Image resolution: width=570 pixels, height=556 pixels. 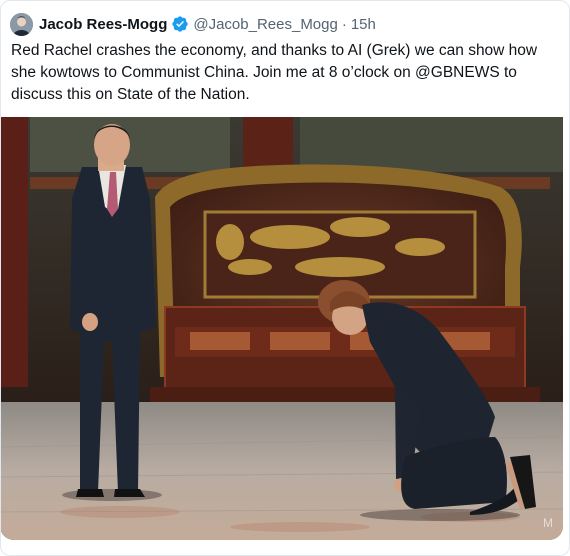 I want to click on verified-badge-icon, so click(x=180, y=24).